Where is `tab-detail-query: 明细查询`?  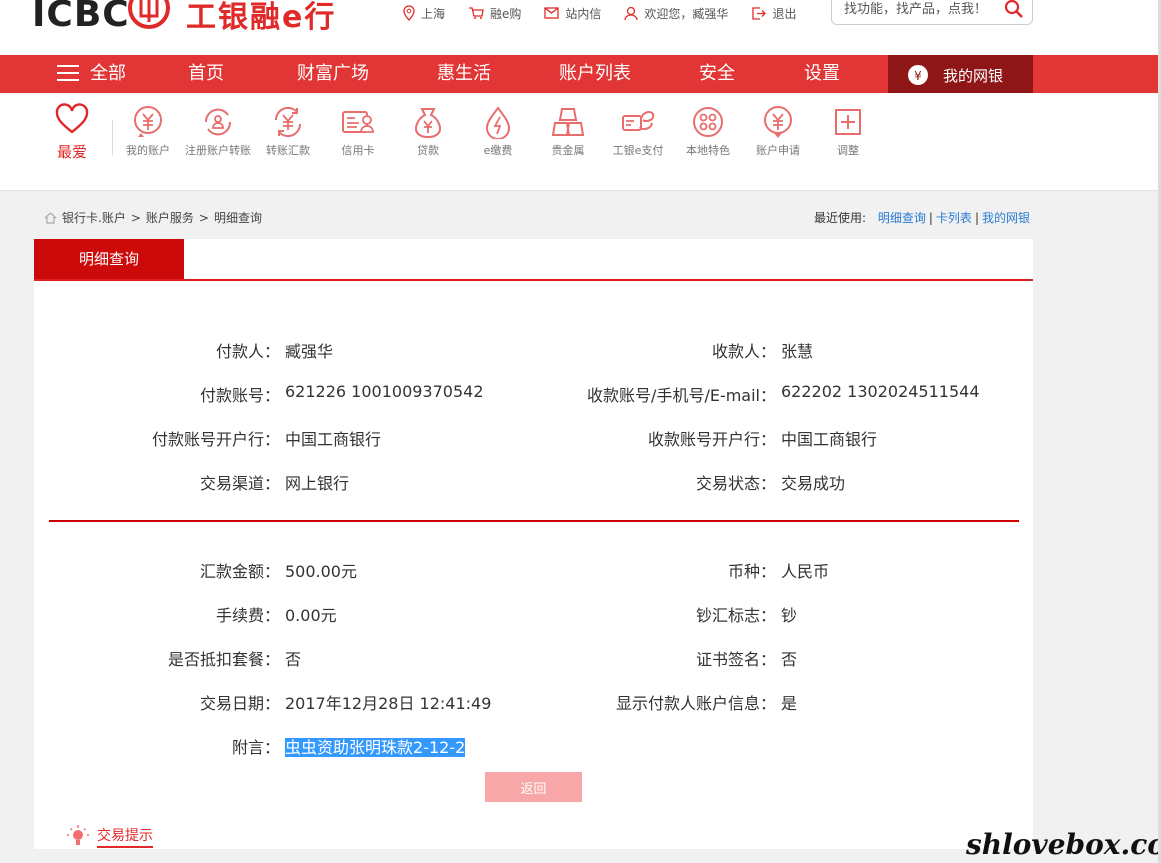 tab-detail-query: 明细查询 is located at coordinates (109, 259).